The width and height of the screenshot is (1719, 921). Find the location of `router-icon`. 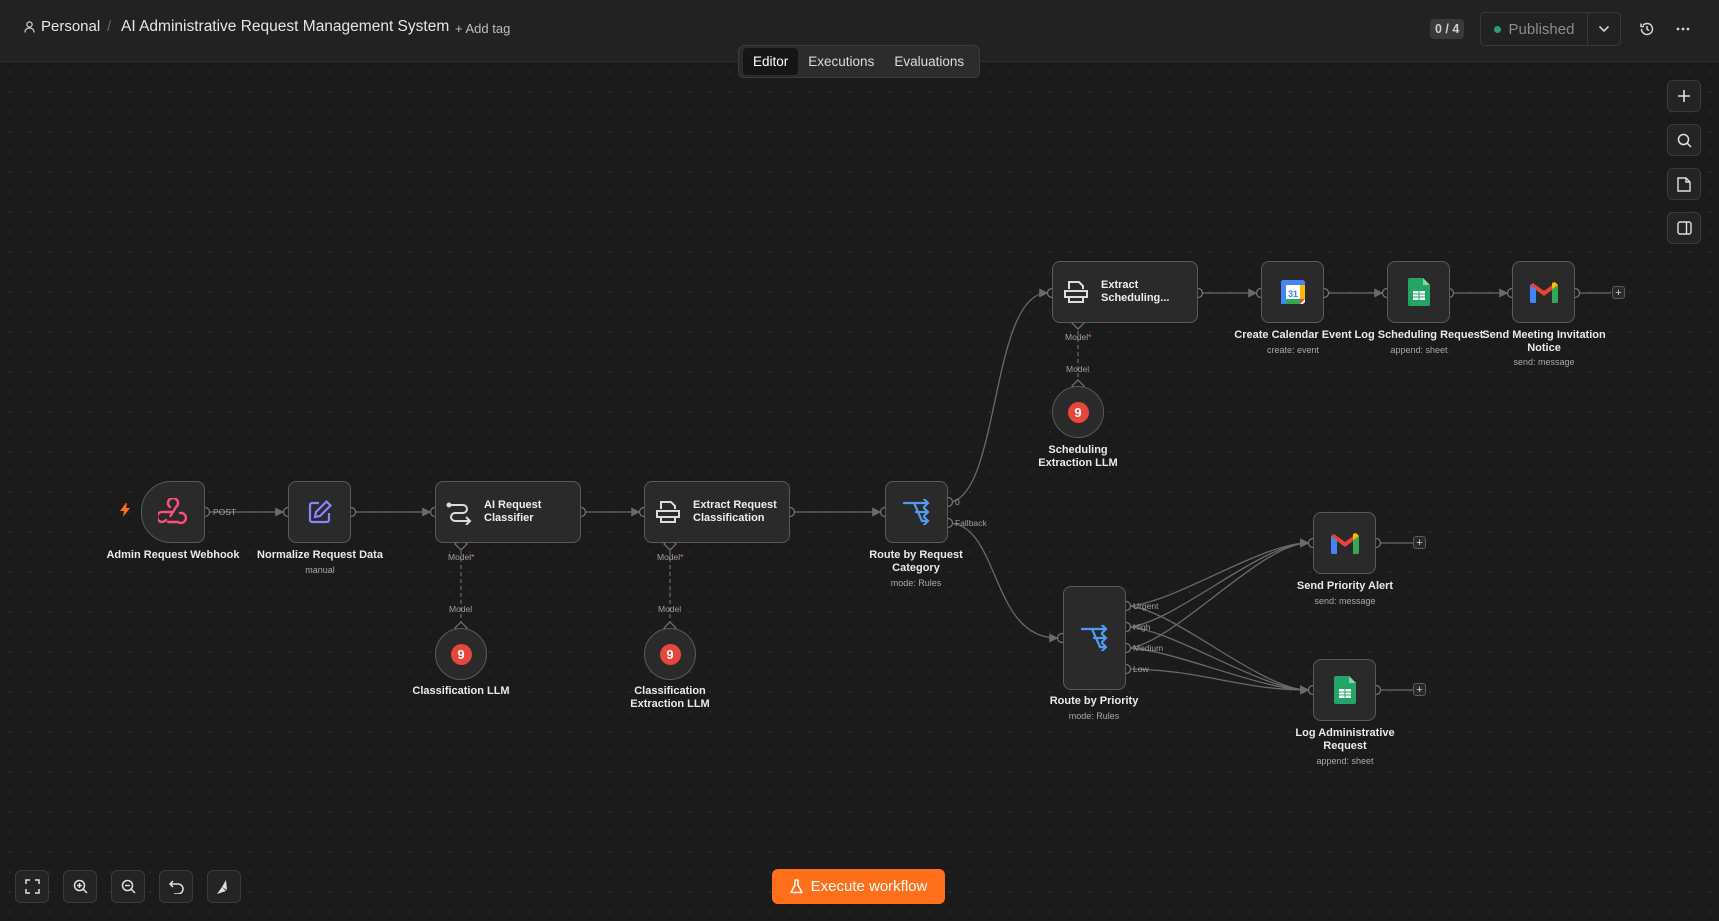

router-icon is located at coordinates (459, 513).